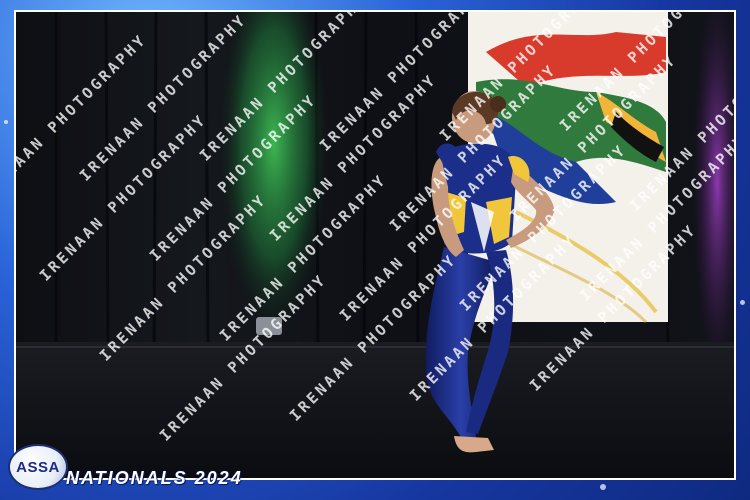 The image size is (750, 500). I want to click on stage-light-fixture, so click(269, 326).